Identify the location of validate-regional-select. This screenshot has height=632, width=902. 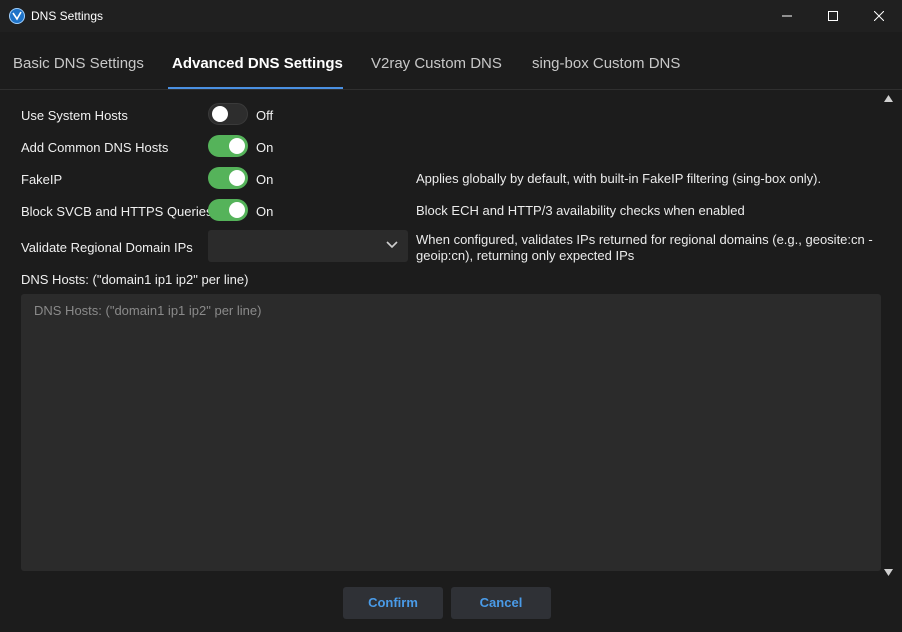
(308, 246).